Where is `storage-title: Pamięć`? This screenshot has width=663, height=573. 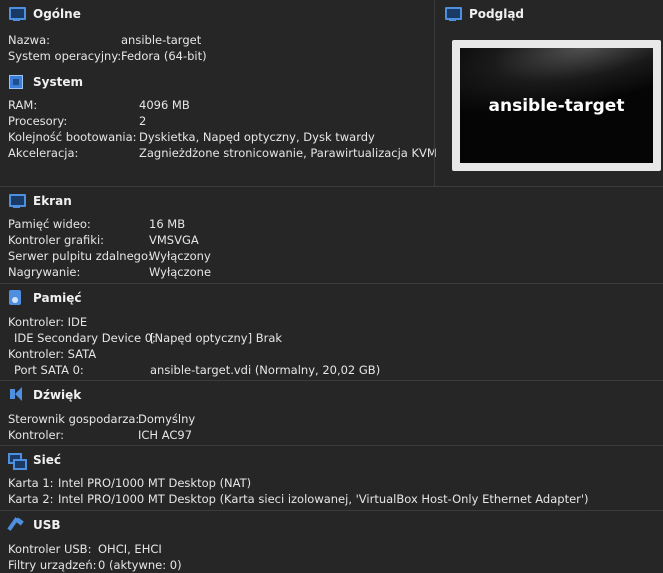
storage-title: Pamięć is located at coordinates (57, 298).